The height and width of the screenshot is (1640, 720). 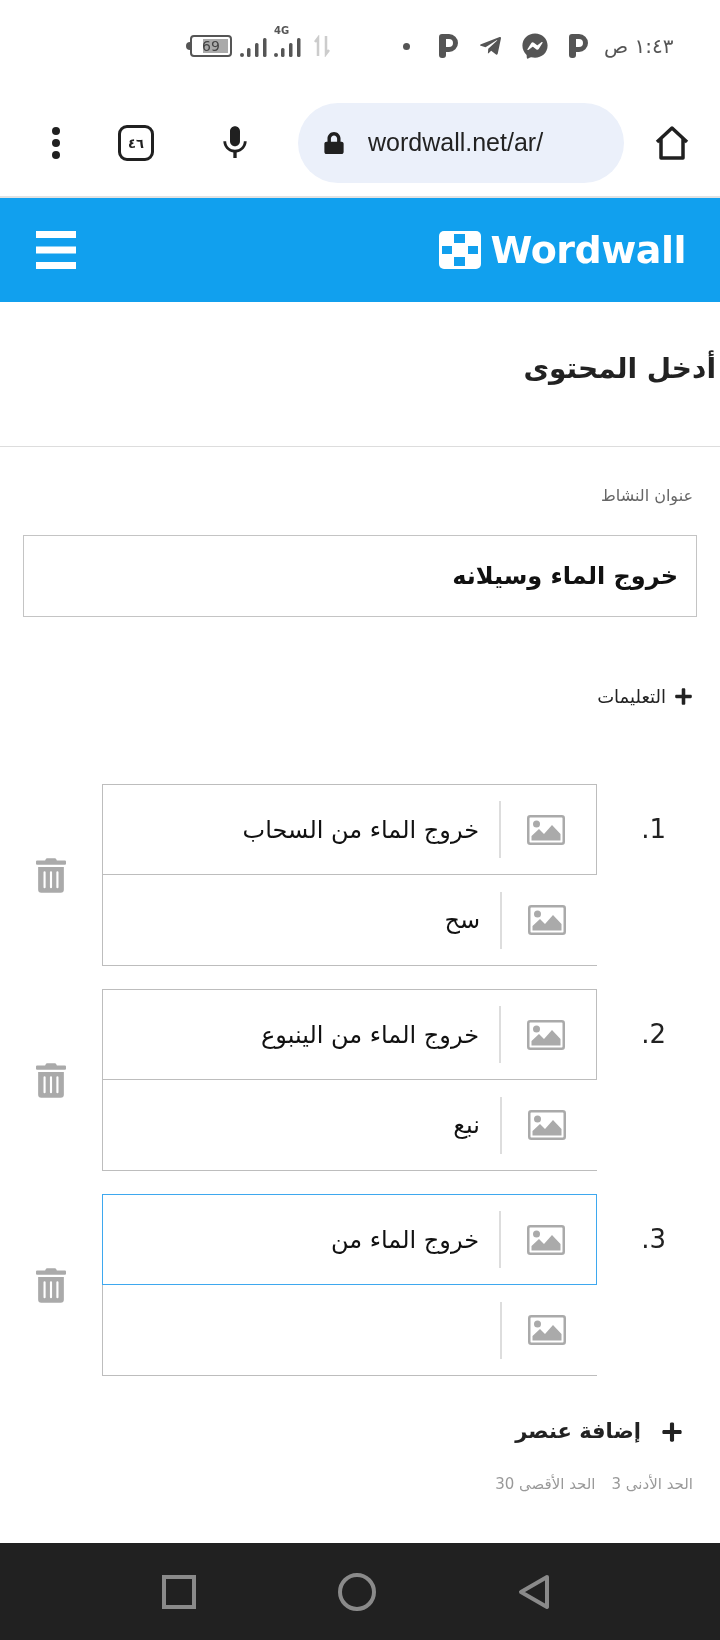 I want to click on add-instructions-button: التعليمات, so click(x=645, y=696).